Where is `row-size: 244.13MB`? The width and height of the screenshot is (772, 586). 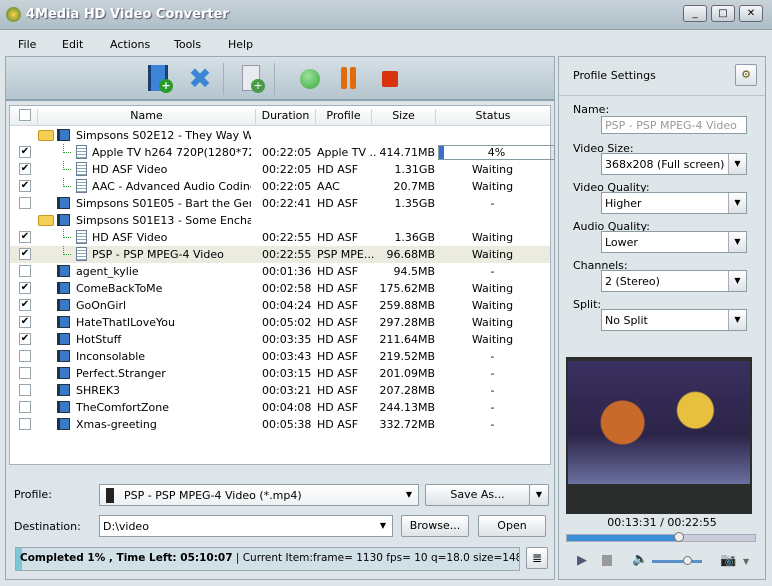
row-size: 244.13MB is located at coordinates (407, 407).